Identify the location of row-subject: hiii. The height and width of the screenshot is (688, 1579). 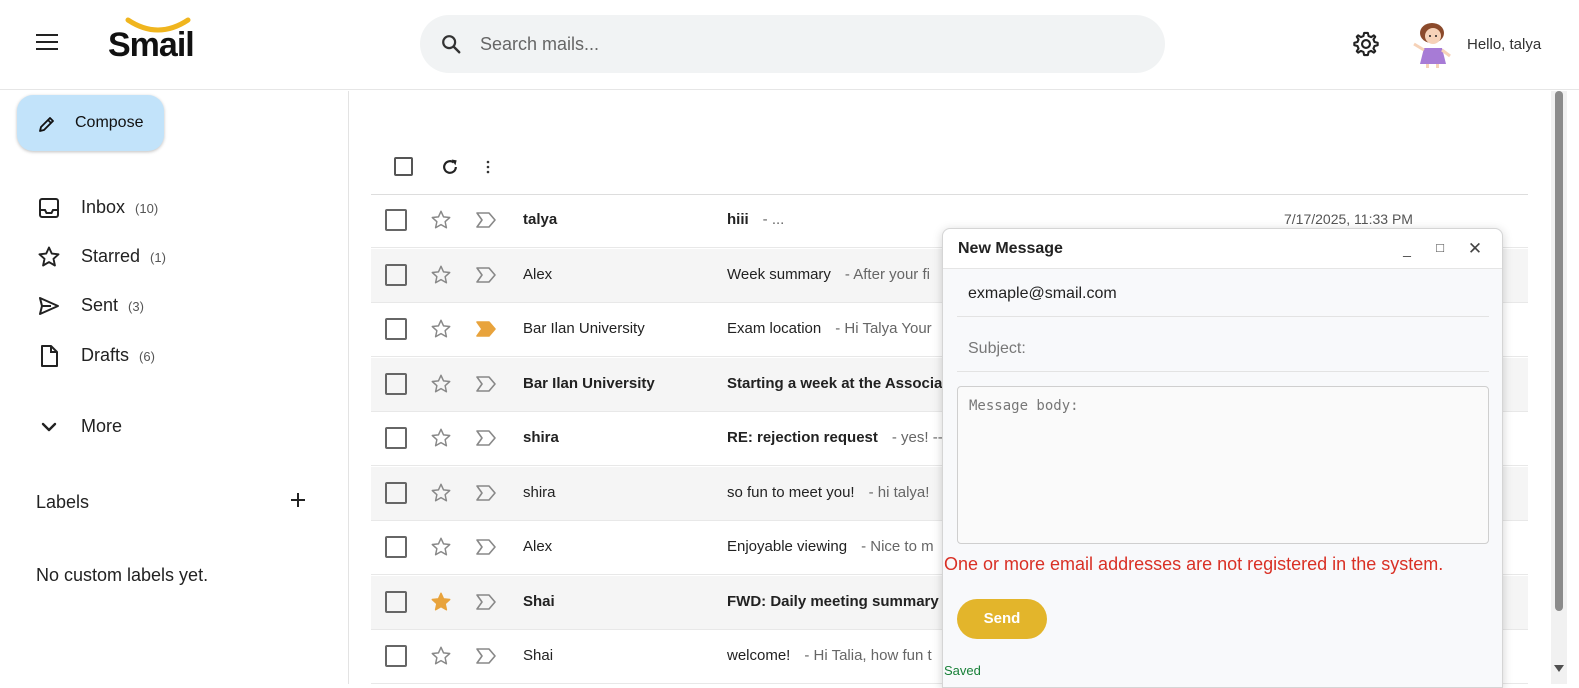
(738, 219).